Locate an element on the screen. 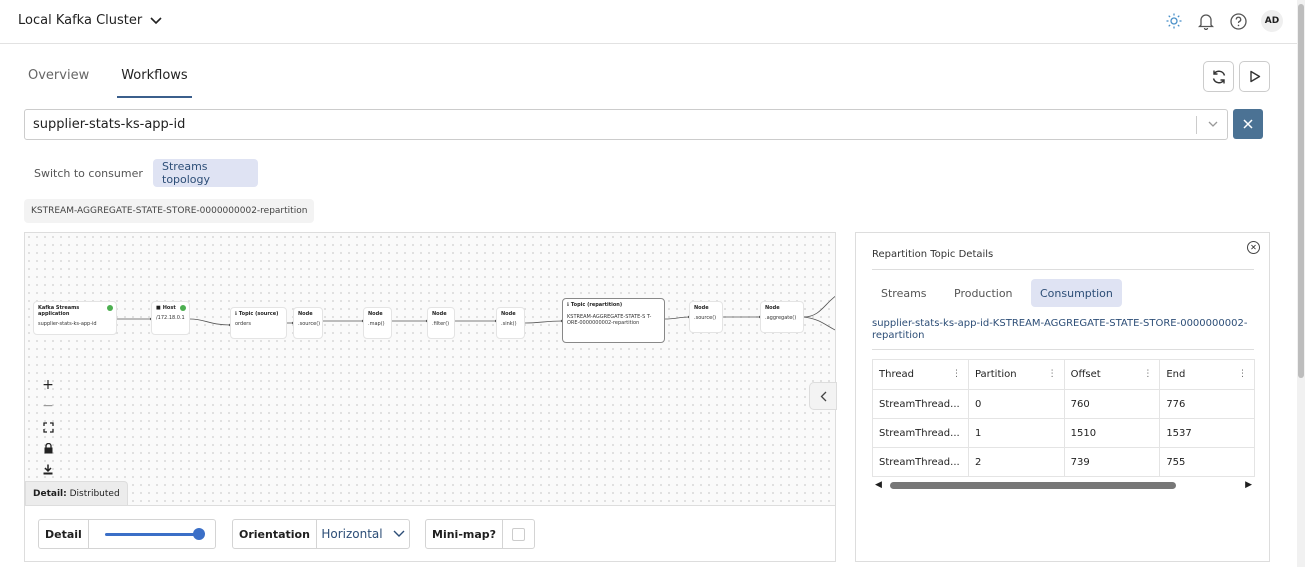 The width and height of the screenshot is (1305, 567). table-row: StreamThread... 2 739 755 is located at coordinates (1063, 462).